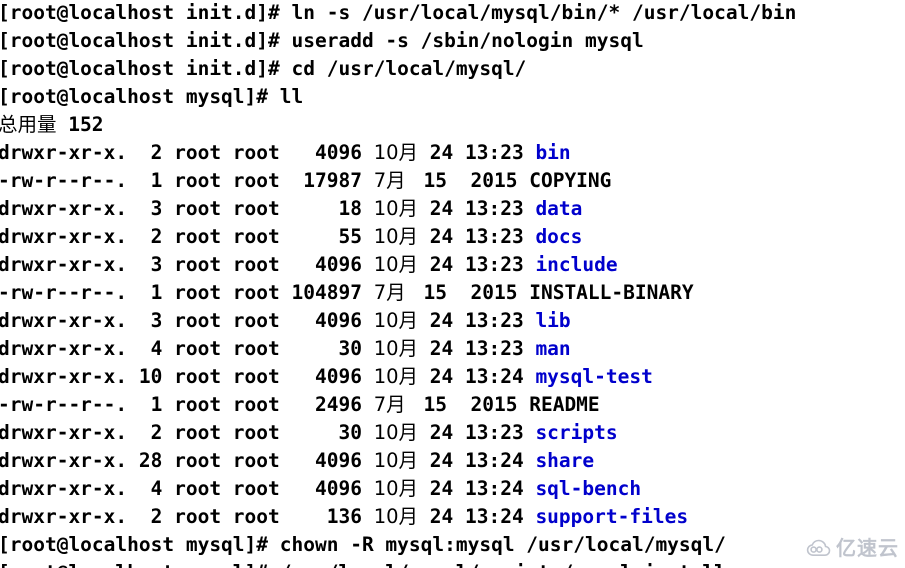 Image resolution: width=905 pixels, height=568 pixels. Describe the element at coordinates (564, 404) in the screenshot. I see `file-name: README` at that location.